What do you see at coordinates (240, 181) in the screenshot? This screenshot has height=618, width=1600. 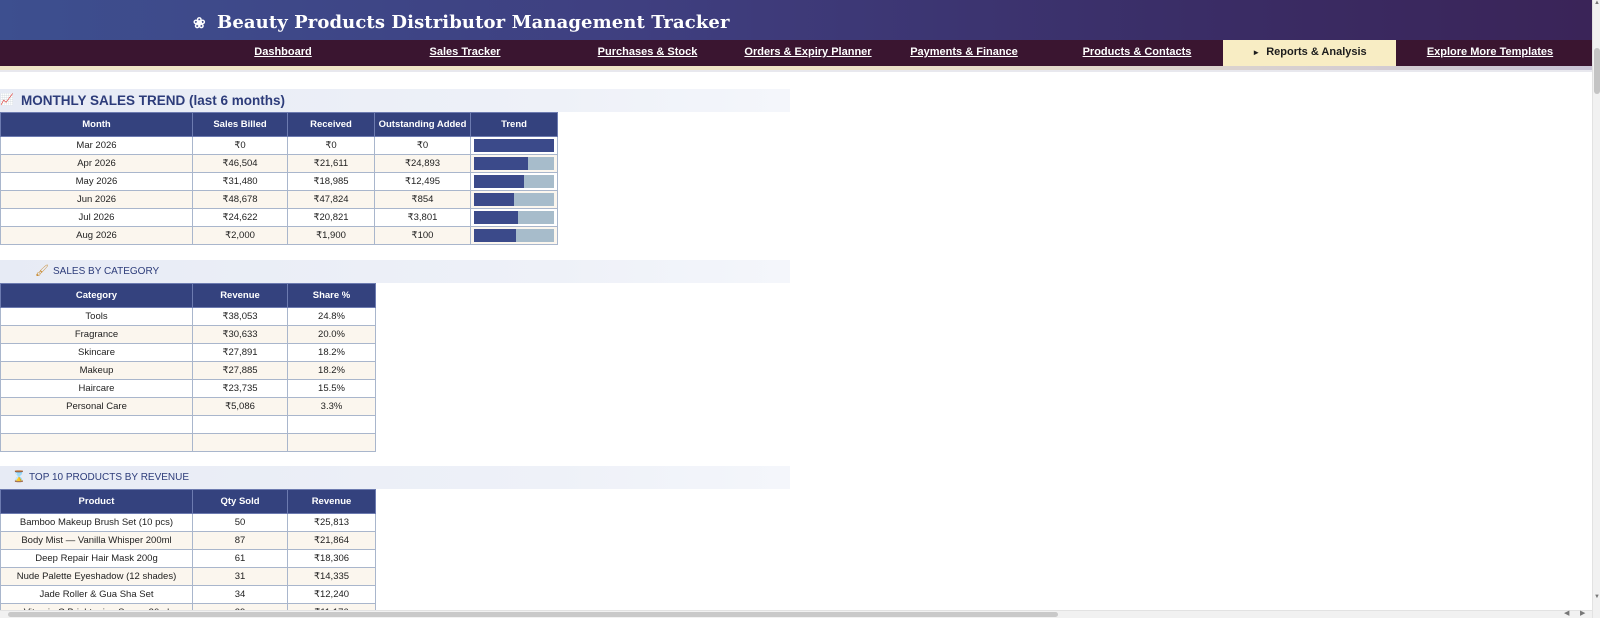 I see `sales-billed-cell: ₹31,480` at bounding box center [240, 181].